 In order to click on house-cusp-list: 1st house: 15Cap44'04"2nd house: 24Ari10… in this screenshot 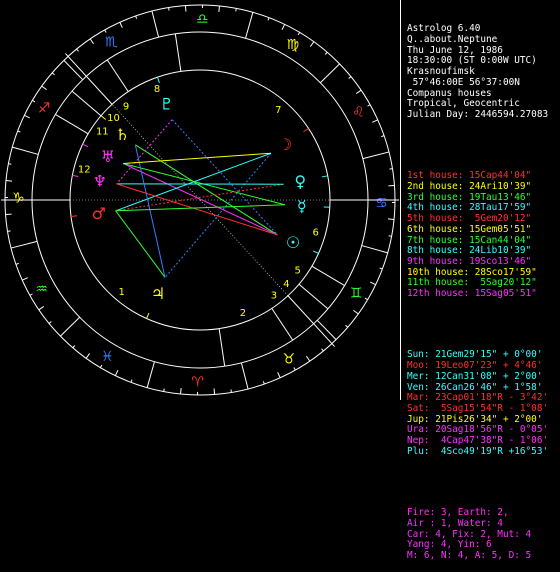, I will do `click(483, 235)`.